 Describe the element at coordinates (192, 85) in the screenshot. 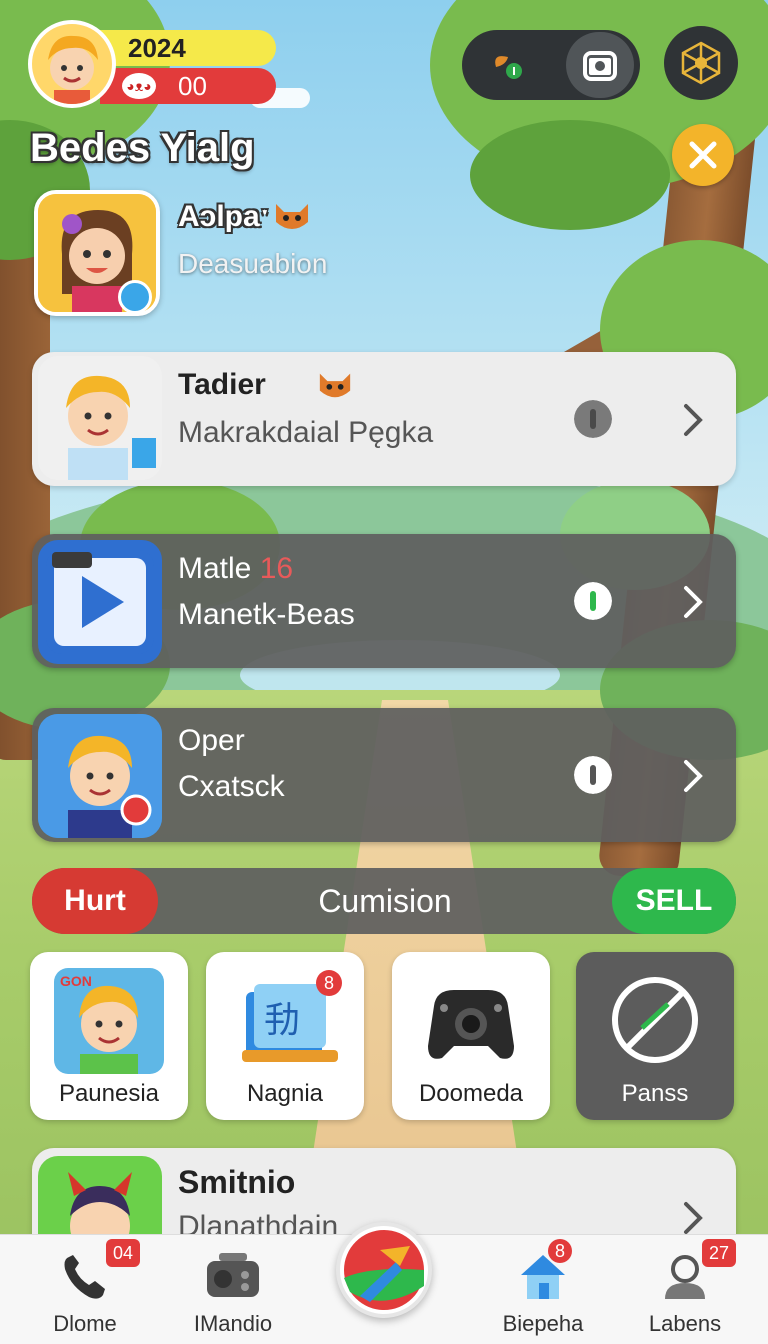

I see `score-value: 00` at that location.